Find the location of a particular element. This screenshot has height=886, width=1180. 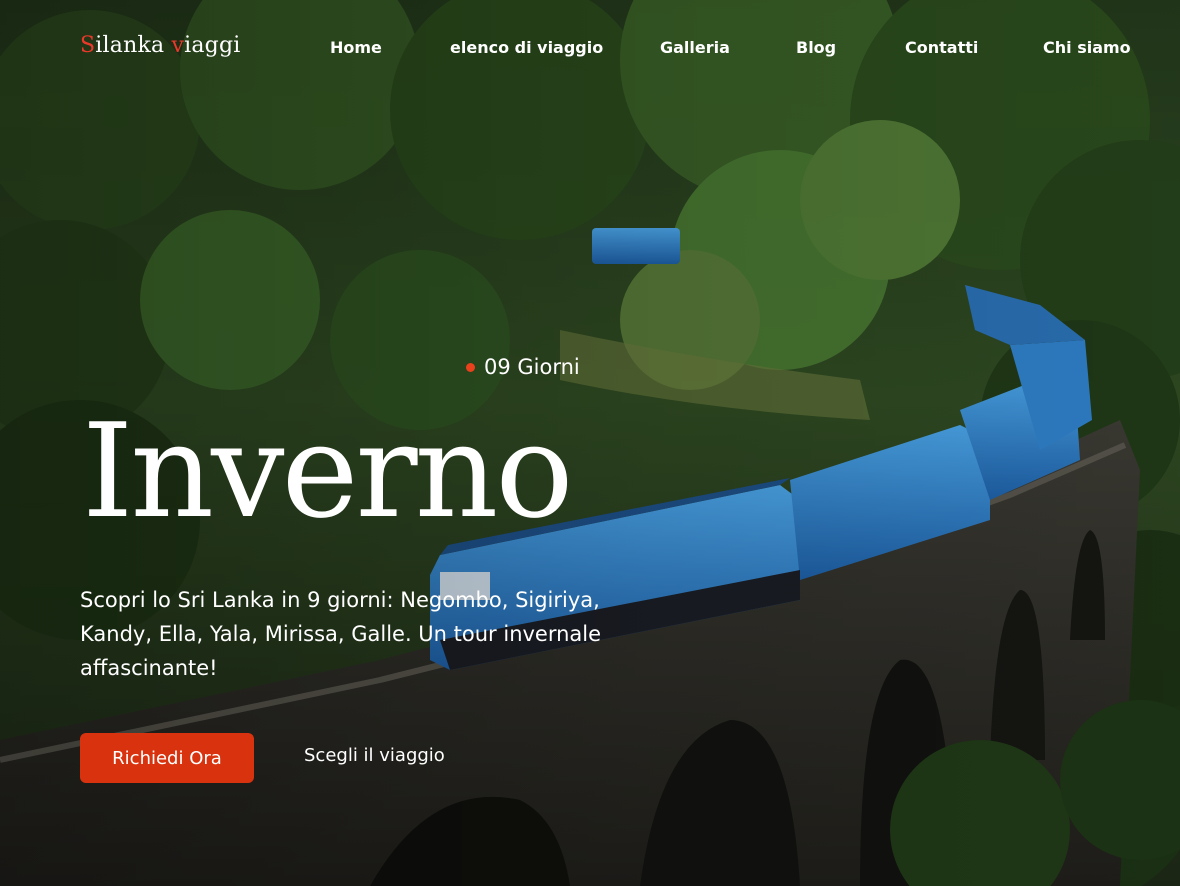

nav-item-blog: Blog is located at coordinates (816, 47).